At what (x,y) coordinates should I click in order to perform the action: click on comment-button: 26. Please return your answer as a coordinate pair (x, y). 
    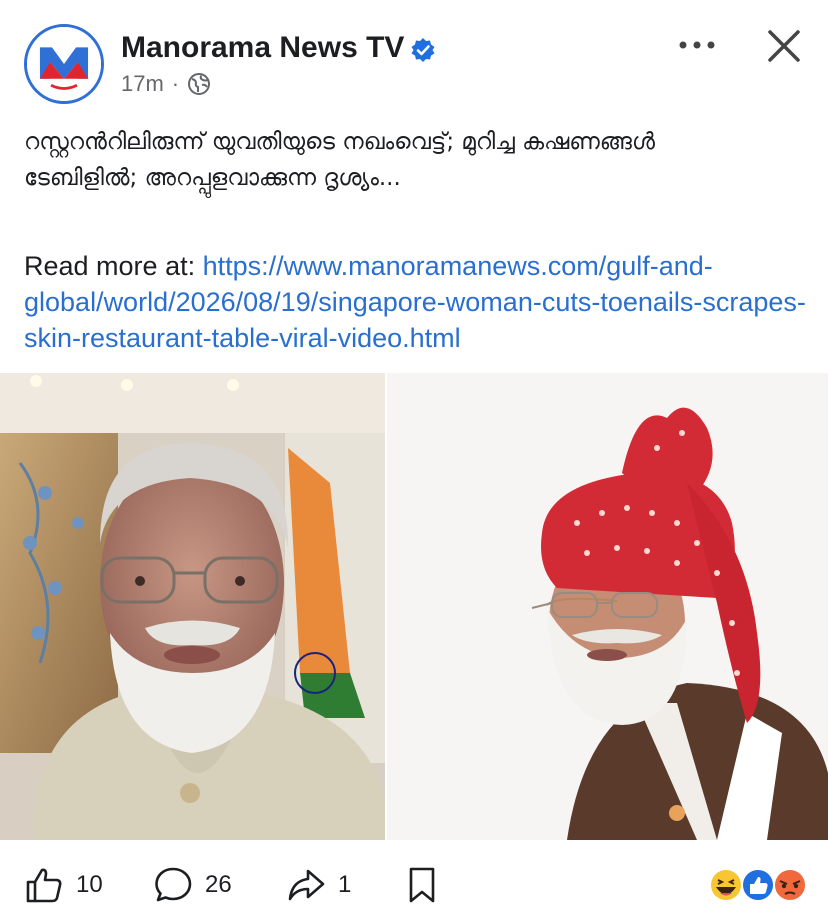
    Looking at the image, I should click on (192, 884).